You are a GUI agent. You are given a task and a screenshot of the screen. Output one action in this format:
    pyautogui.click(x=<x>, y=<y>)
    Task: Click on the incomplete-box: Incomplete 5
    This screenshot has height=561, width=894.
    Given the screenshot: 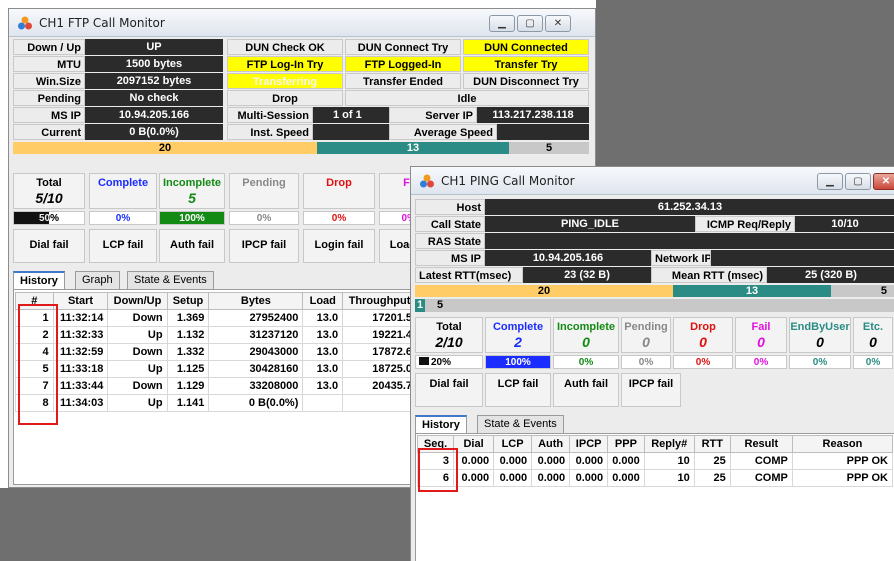 What is the action you would take?
    pyautogui.click(x=192, y=191)
    